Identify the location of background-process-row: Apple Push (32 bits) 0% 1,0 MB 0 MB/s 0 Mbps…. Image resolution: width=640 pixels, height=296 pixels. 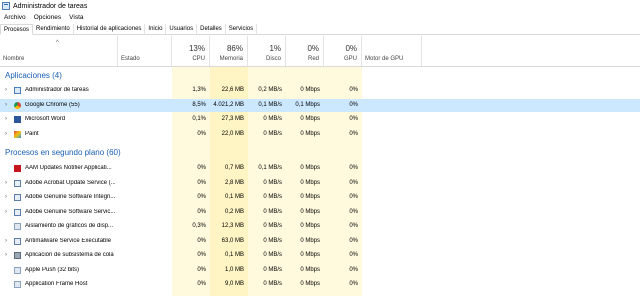
(320, 270).